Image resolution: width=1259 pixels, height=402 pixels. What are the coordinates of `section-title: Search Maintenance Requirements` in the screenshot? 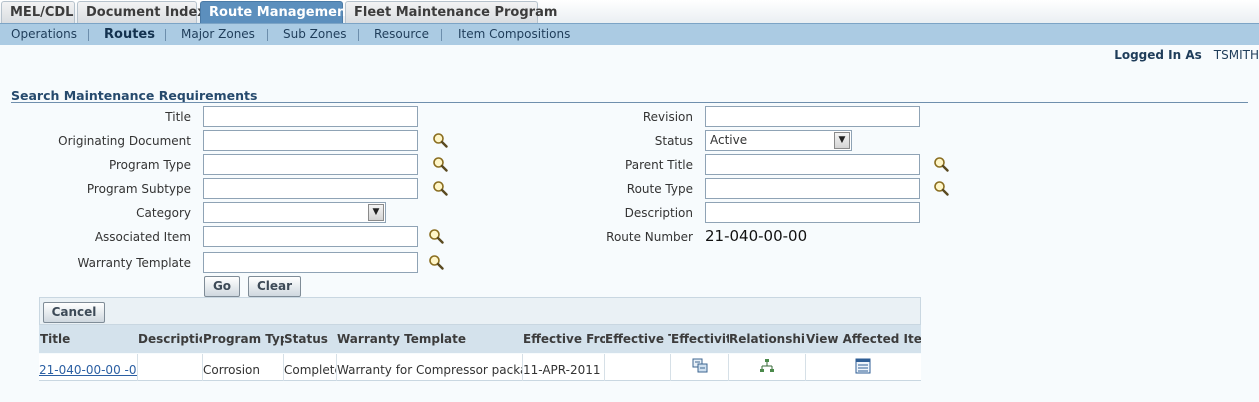 It's located at (134, 95).